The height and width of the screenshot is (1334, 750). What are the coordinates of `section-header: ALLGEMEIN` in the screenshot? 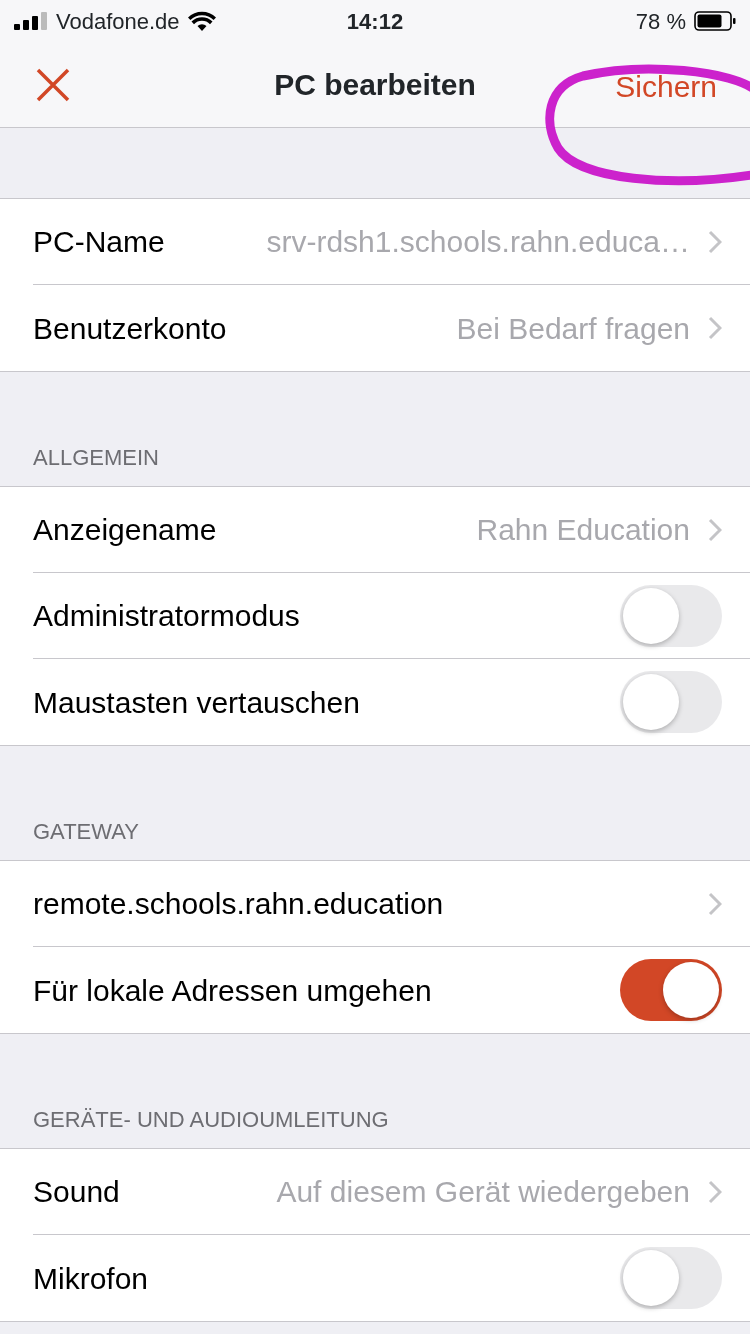 It's located at (96, 458).